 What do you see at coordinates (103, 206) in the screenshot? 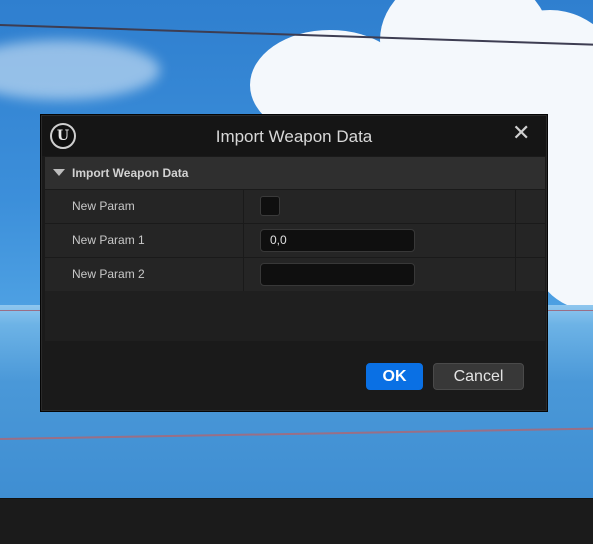
I see `property-label: New Param` at bounding box center [103, 206].